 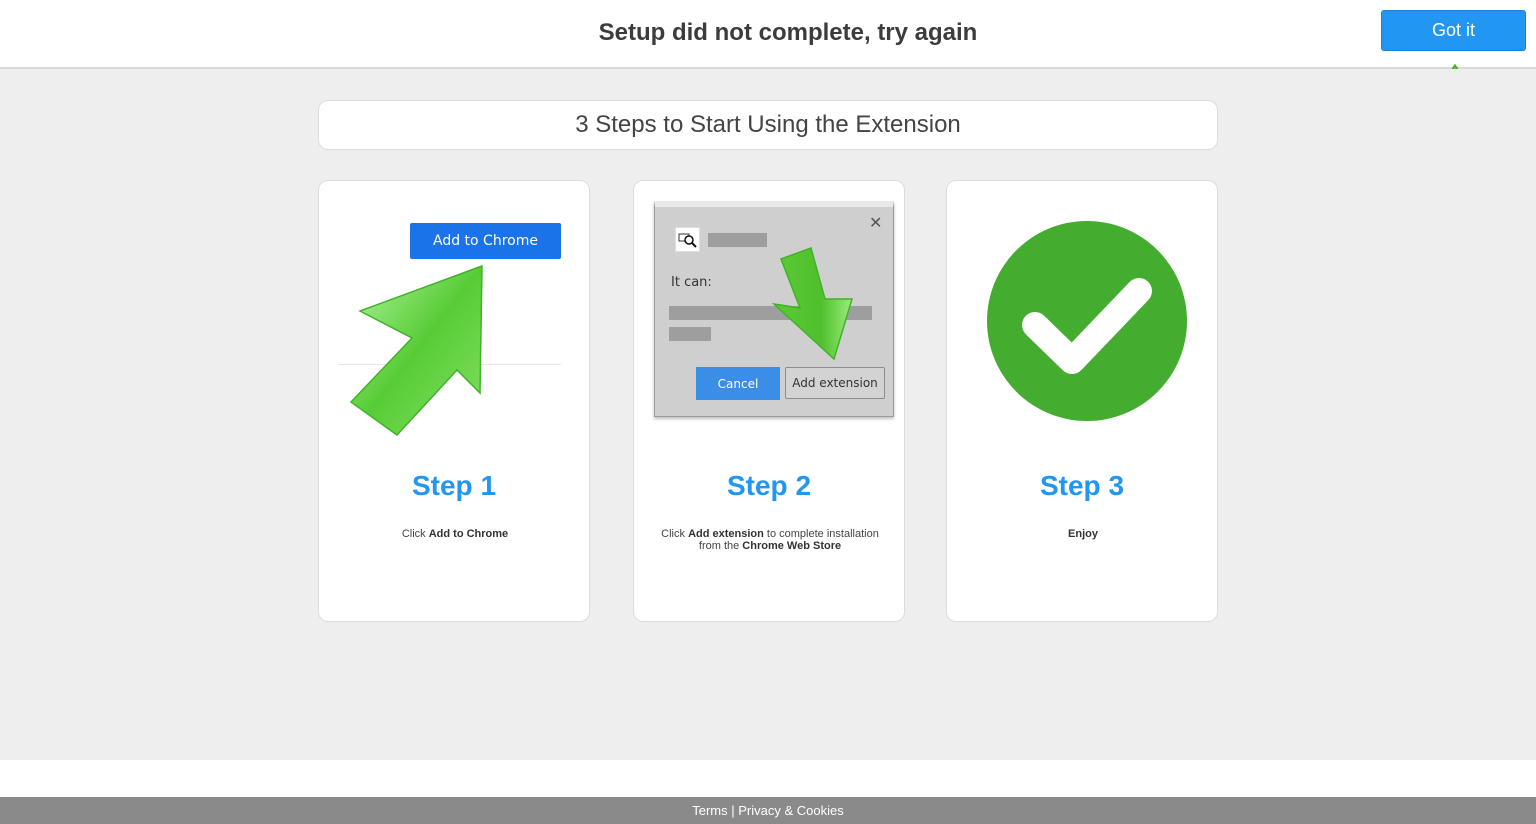 What do you see at coordinates (768, 125) in the screenshot?
I see `steps-heading: 3 Steps to Start Using the Extension` at bounding box center [768, 125].